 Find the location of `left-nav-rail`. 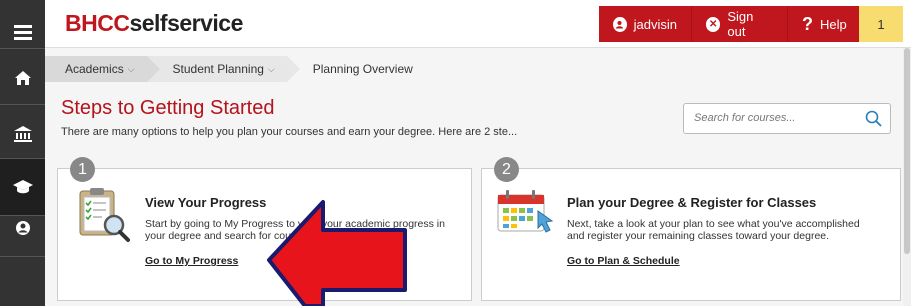

left-nav-rail is located at coordinates (22, 153).